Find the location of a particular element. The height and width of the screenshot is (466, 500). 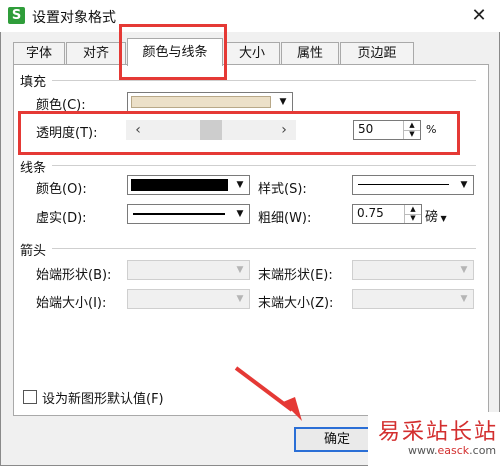

watermark-text: 易采站长站 is located at coordinates (438, 432).